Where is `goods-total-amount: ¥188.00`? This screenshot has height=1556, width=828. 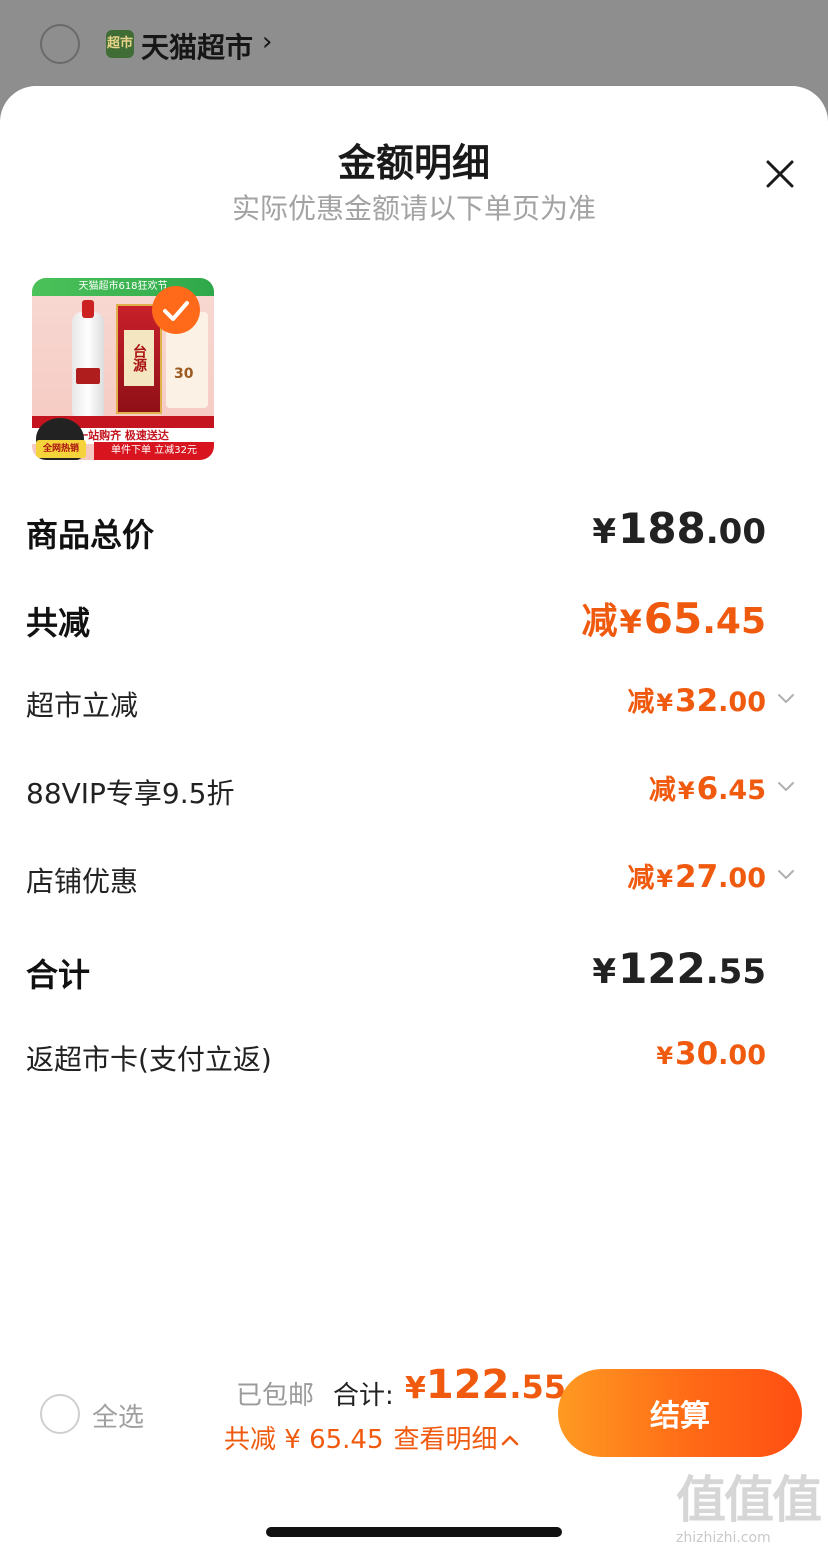 goods-total-amount: ¥188.00 is located at coordinates (678, 528).